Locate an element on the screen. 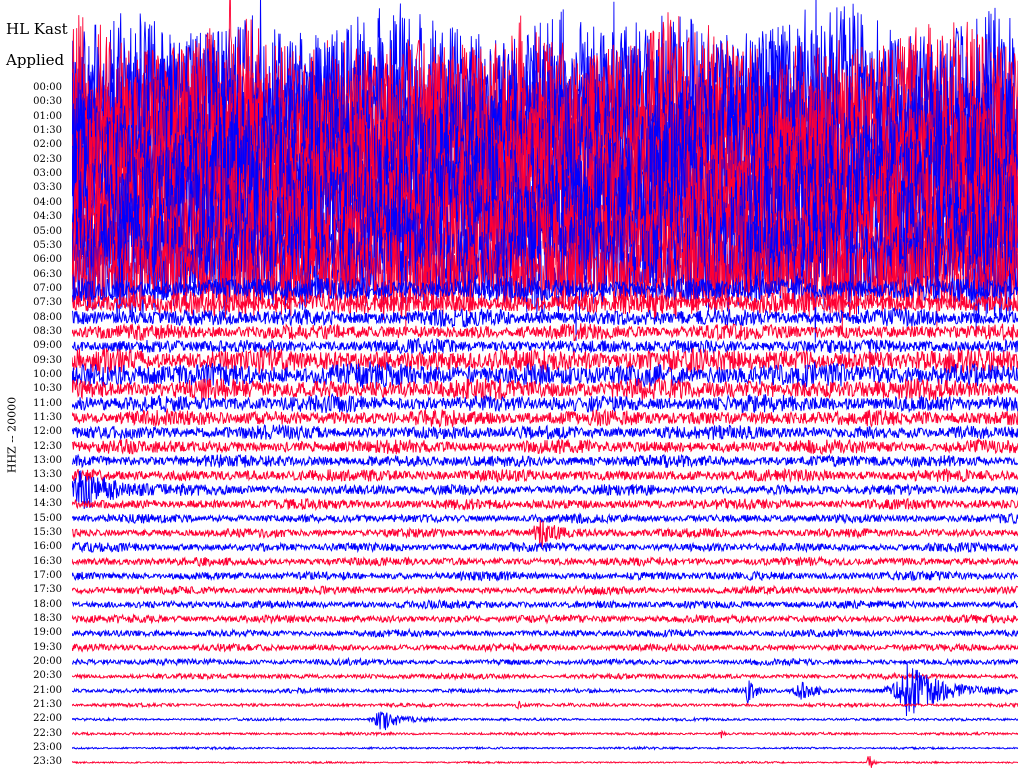 Image resolution: width=1024 pixels, height=780 pixels. seismic-trace-13:30 is located at coordinates (545, 475).